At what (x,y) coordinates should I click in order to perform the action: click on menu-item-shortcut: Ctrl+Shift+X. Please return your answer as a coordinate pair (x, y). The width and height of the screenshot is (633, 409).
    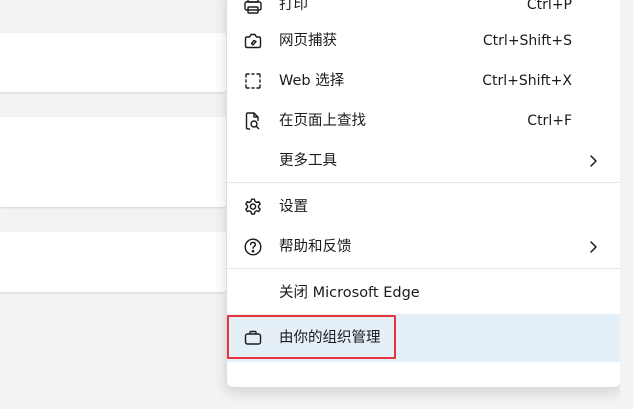
    Looking at the image, I should click on (527, 81).